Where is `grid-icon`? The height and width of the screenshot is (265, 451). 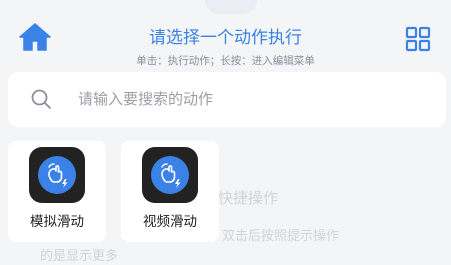
grid-icon is located at coordinates (418, 39).